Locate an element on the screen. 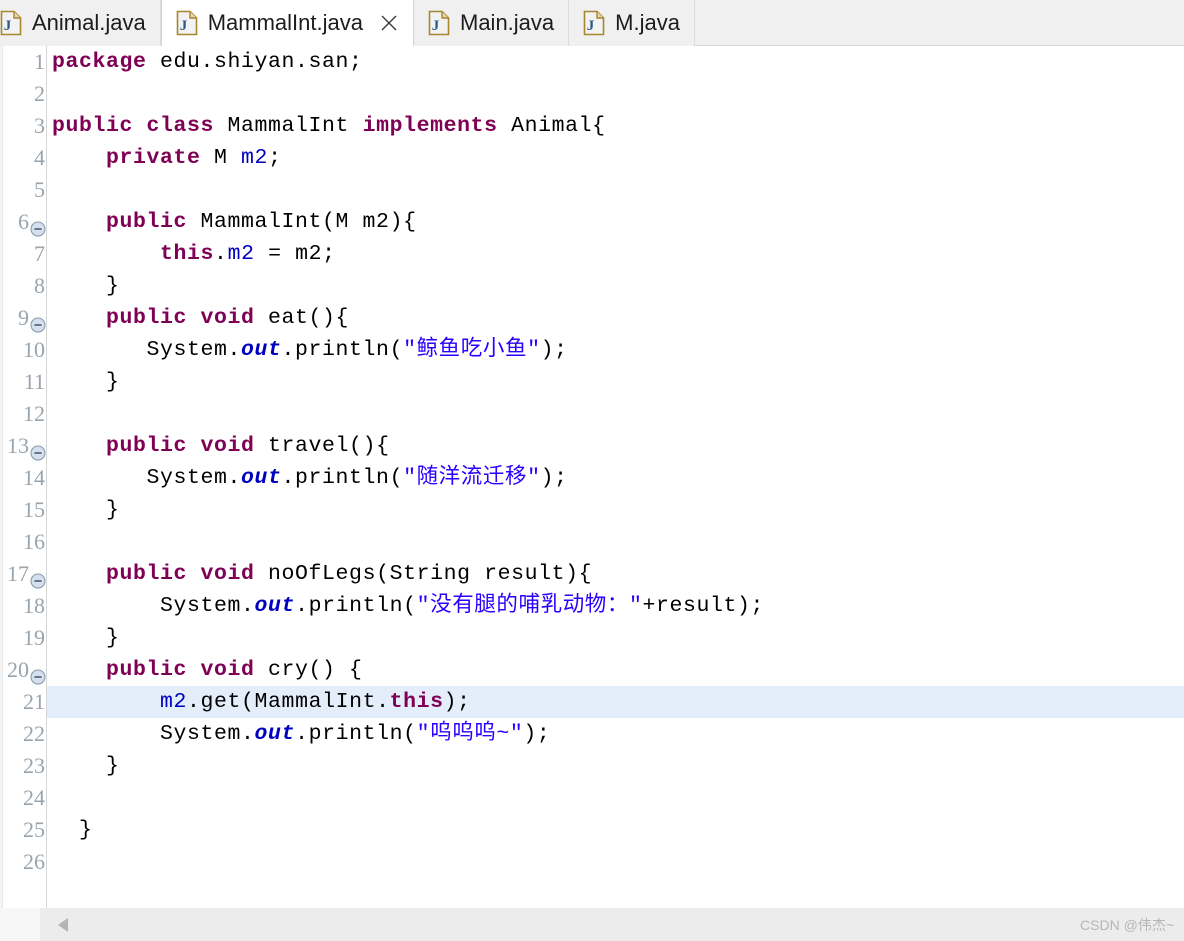  code-line-25: } is located at coordinates (615, 830).